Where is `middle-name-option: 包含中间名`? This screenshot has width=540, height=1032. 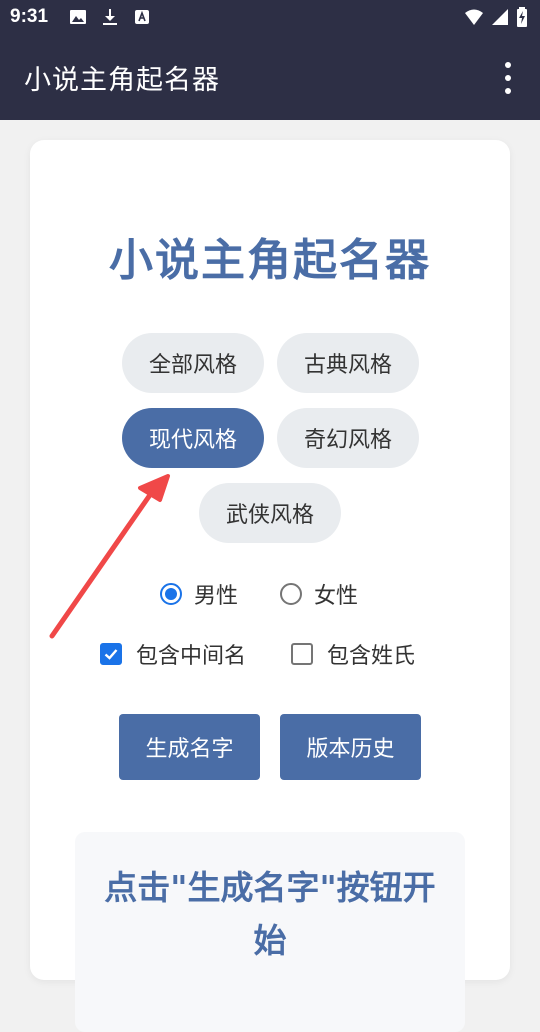
middle-name-option: 包含中间名 is located at coordinates (173, 654).